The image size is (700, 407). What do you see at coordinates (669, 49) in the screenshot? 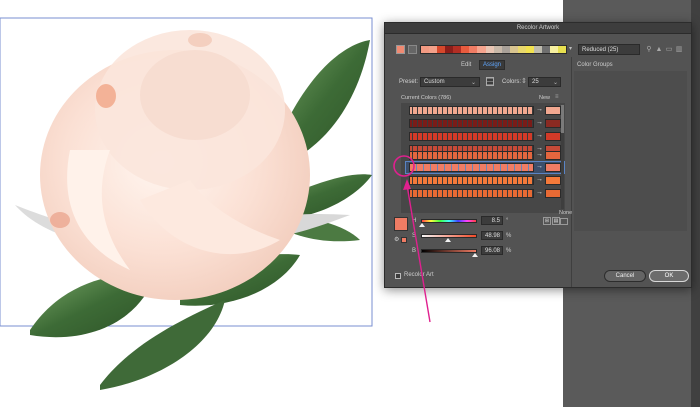
I see `new-color-group-icon: ▭` at bounding box center [669, 49].